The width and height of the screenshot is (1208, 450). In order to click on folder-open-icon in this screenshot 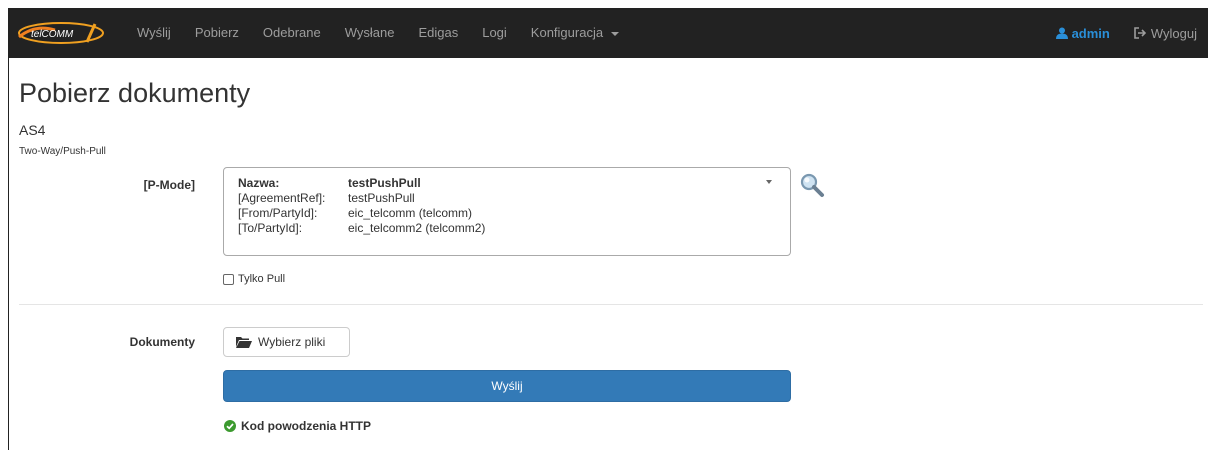, I will do `click(244, 342)`.